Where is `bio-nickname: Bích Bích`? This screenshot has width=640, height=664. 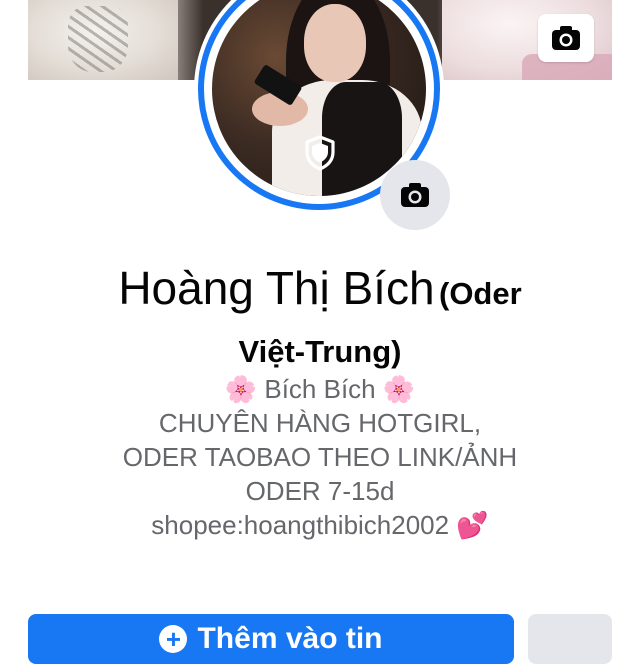
bio-nickname: Bích Bích is located at coordinates (320, 389).